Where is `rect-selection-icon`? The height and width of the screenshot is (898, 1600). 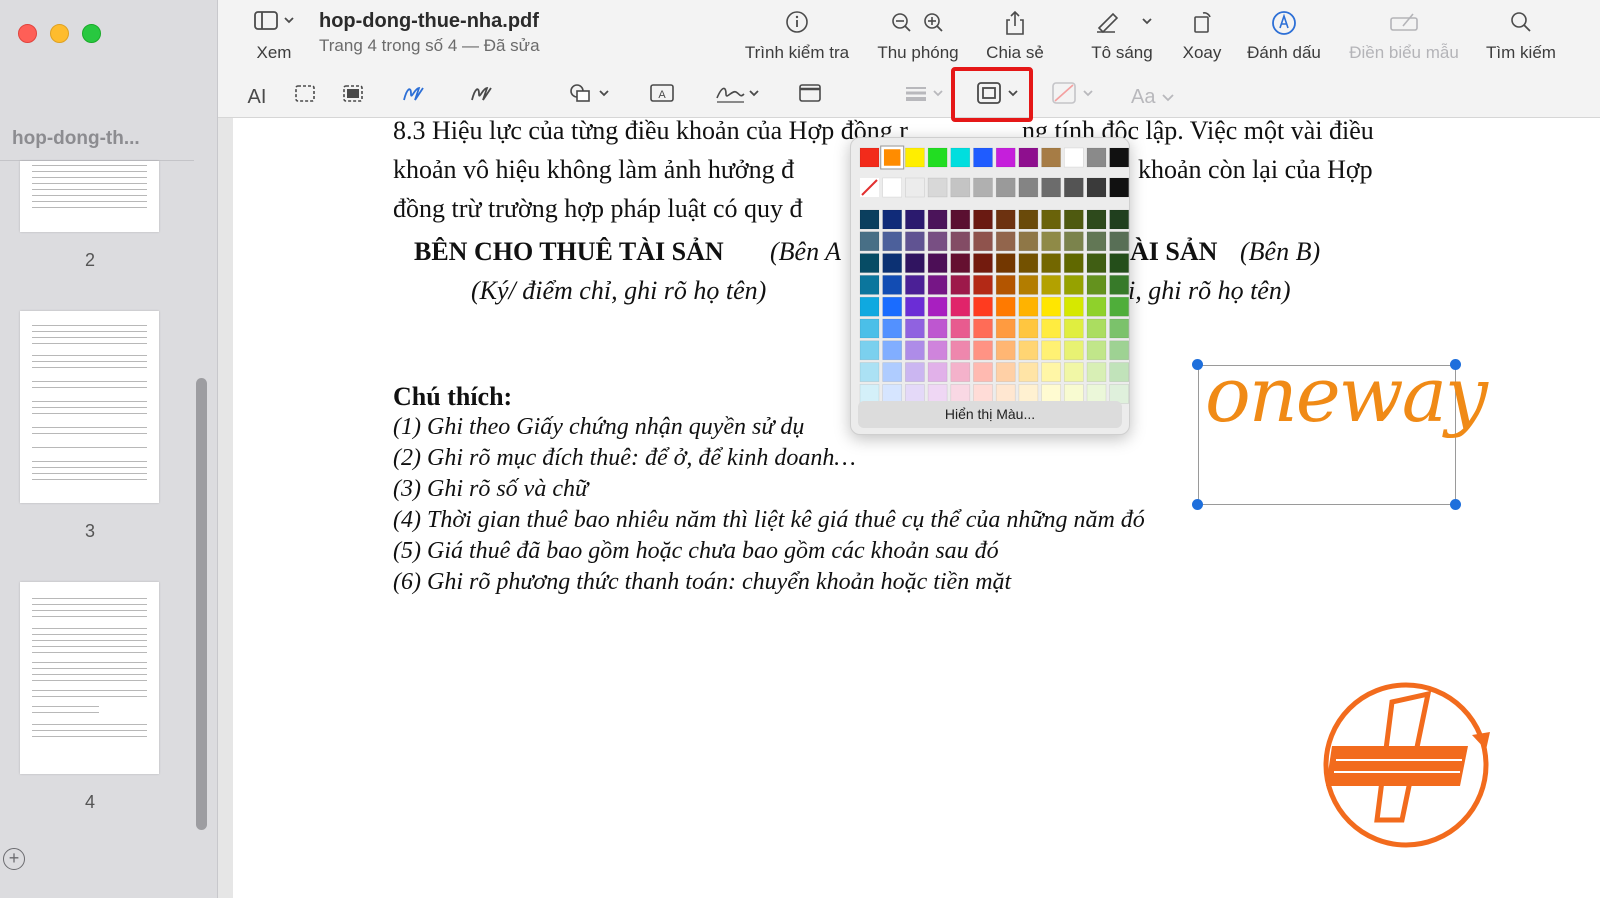
rect-selection-icon is located at coordinates (305, 97).